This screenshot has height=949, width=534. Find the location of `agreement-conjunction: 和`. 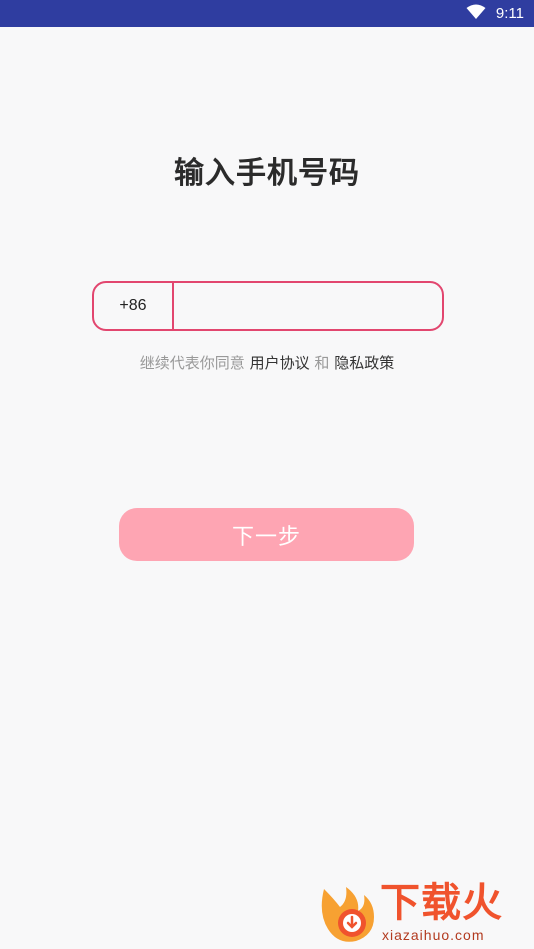

agreement-conjunction: 和 is located at coordinates (322, 363).